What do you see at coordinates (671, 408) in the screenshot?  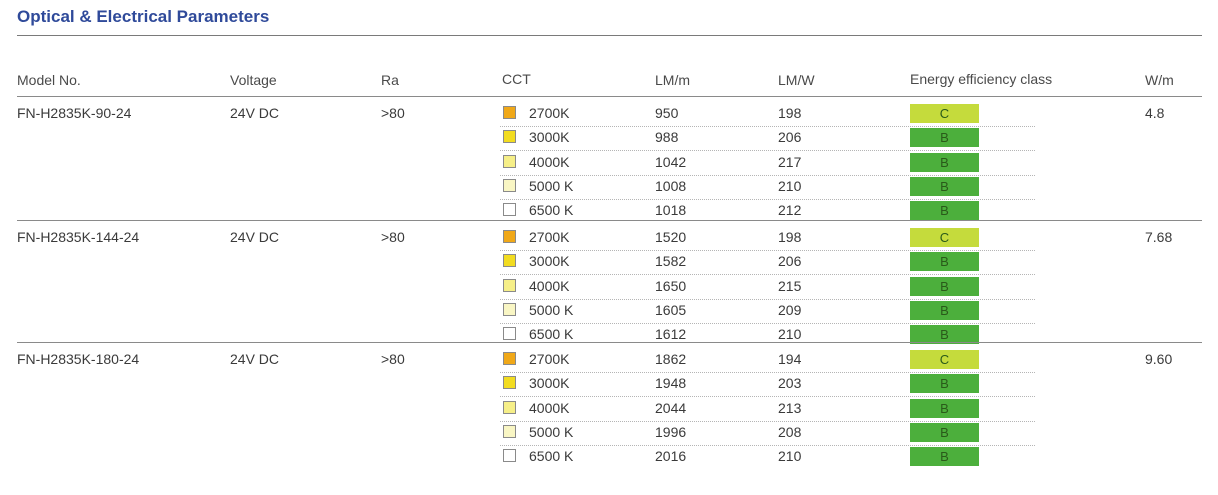 I see `lm-per-m-value: 2044` at bounding box center [671, 408].